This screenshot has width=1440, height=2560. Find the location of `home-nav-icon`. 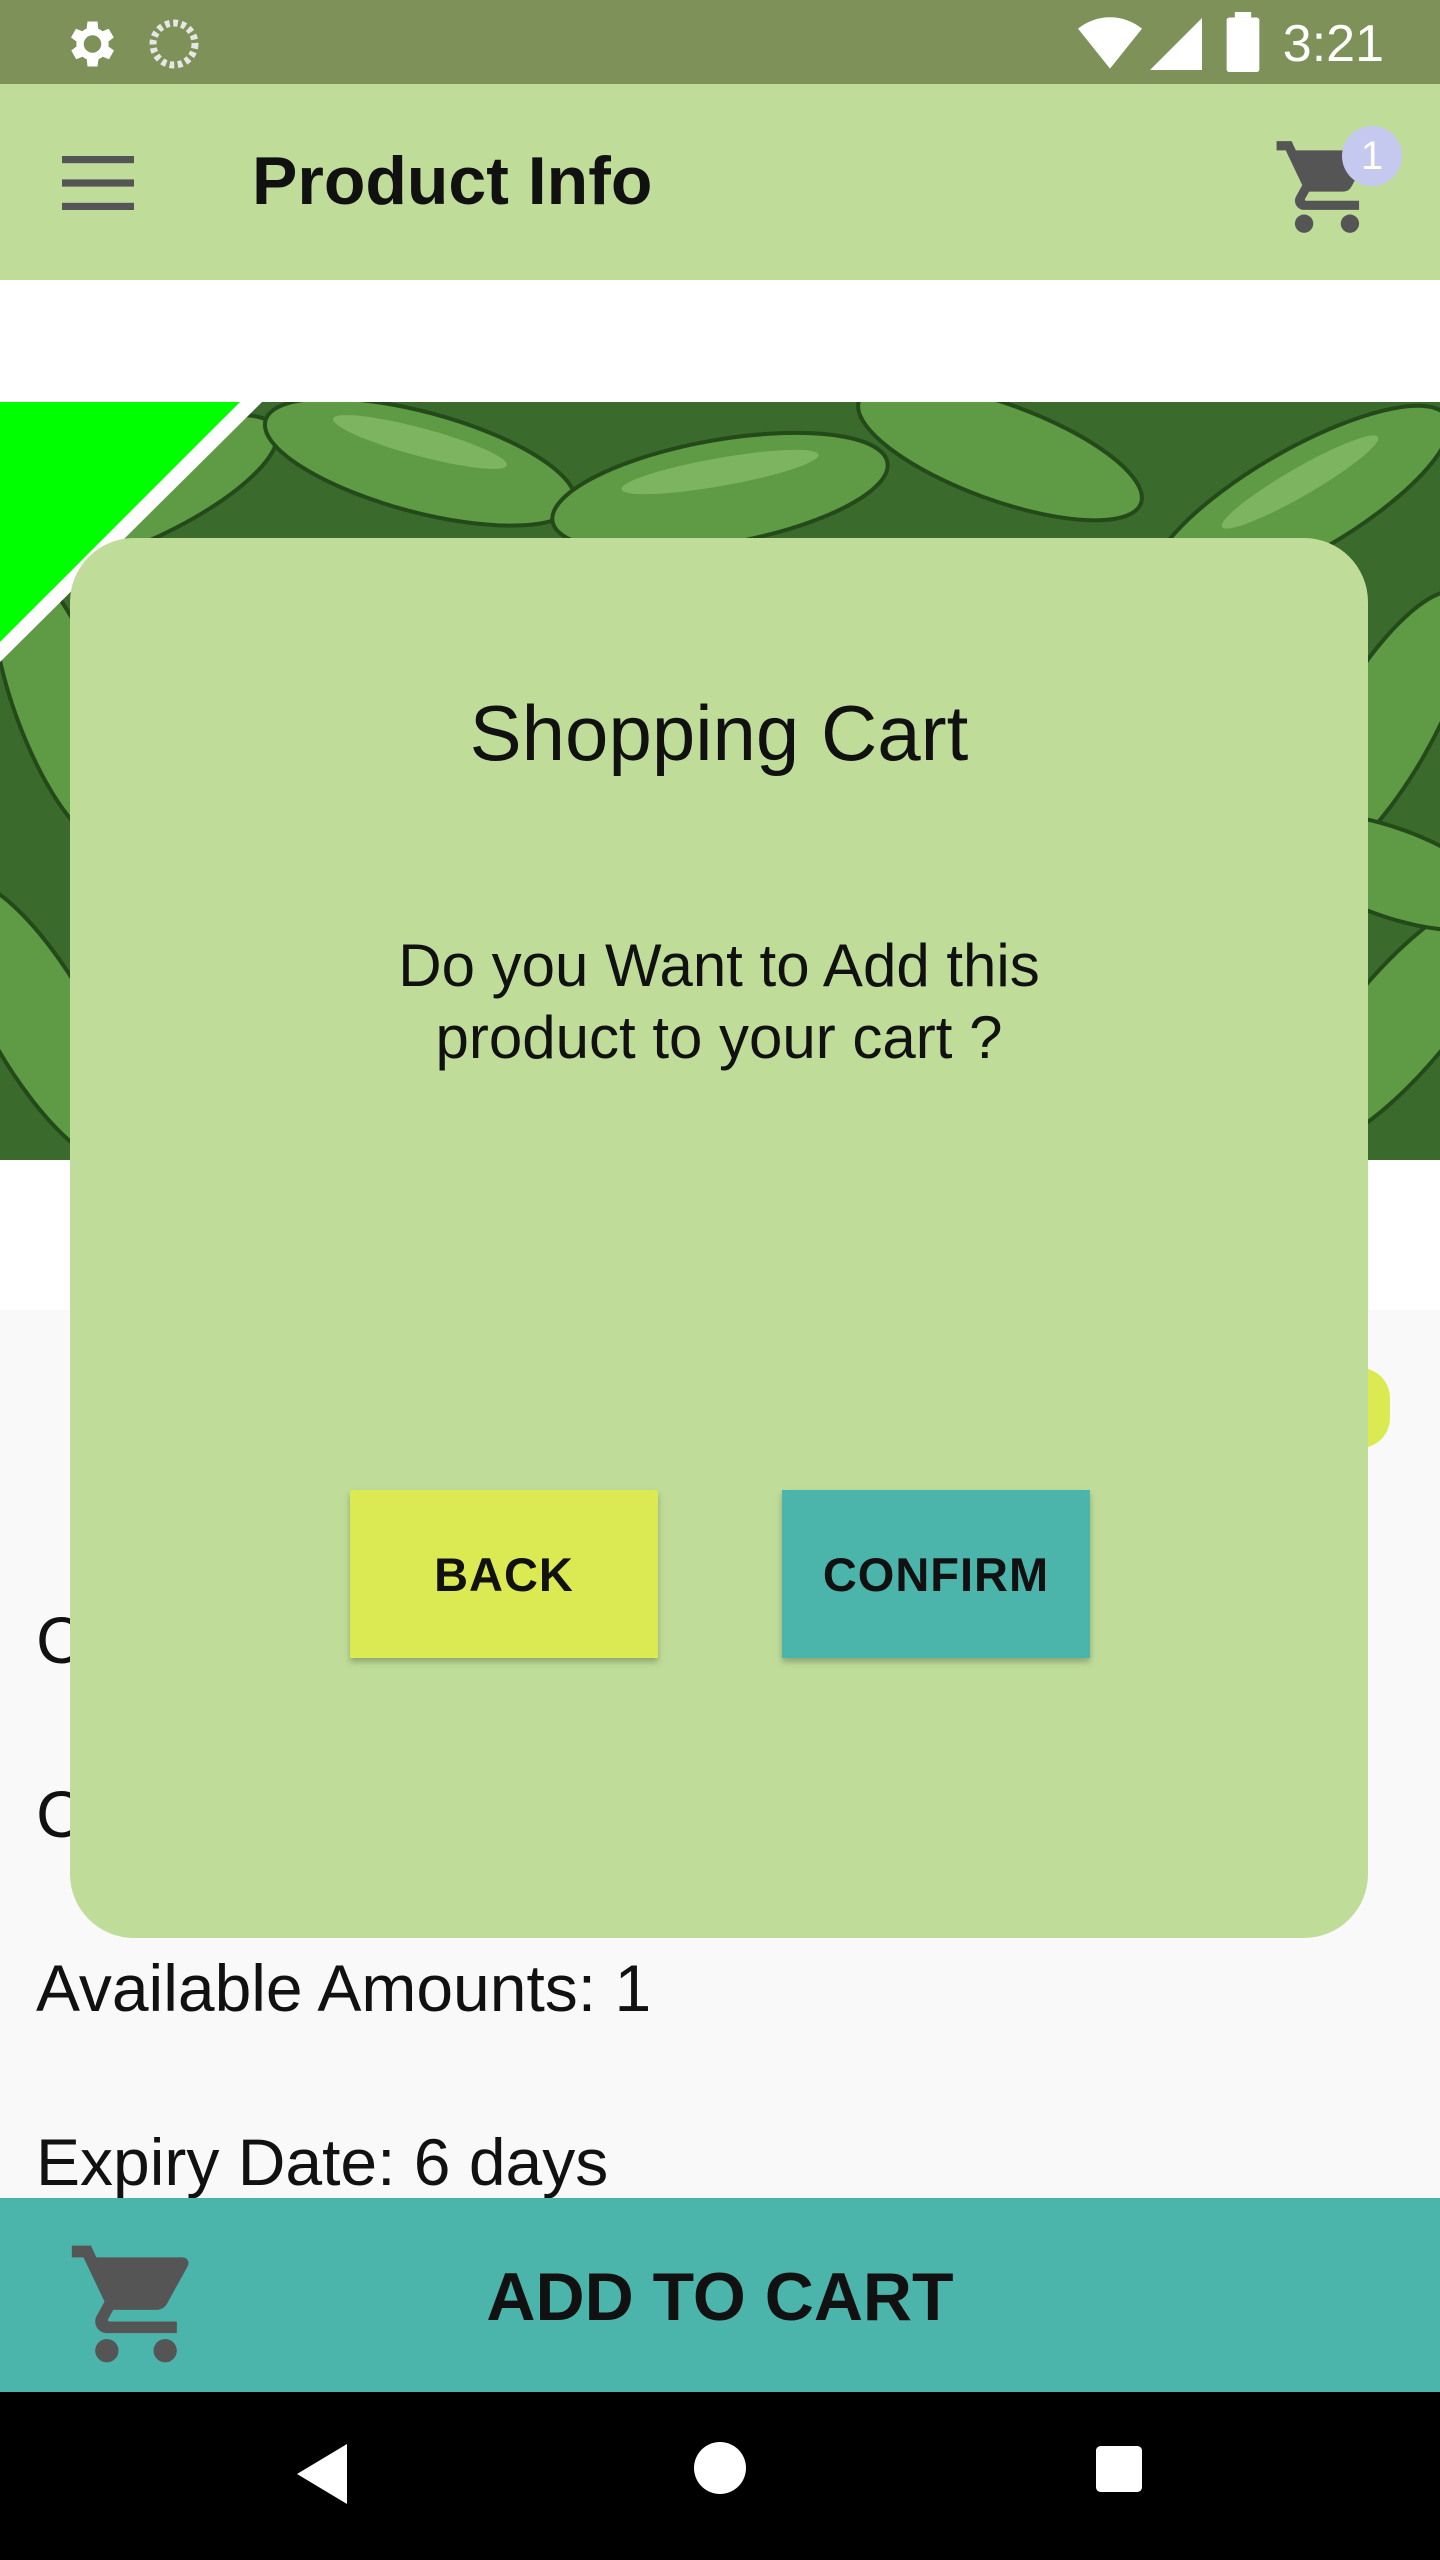

home-nav-icon is located at coordinates (720, 2468).